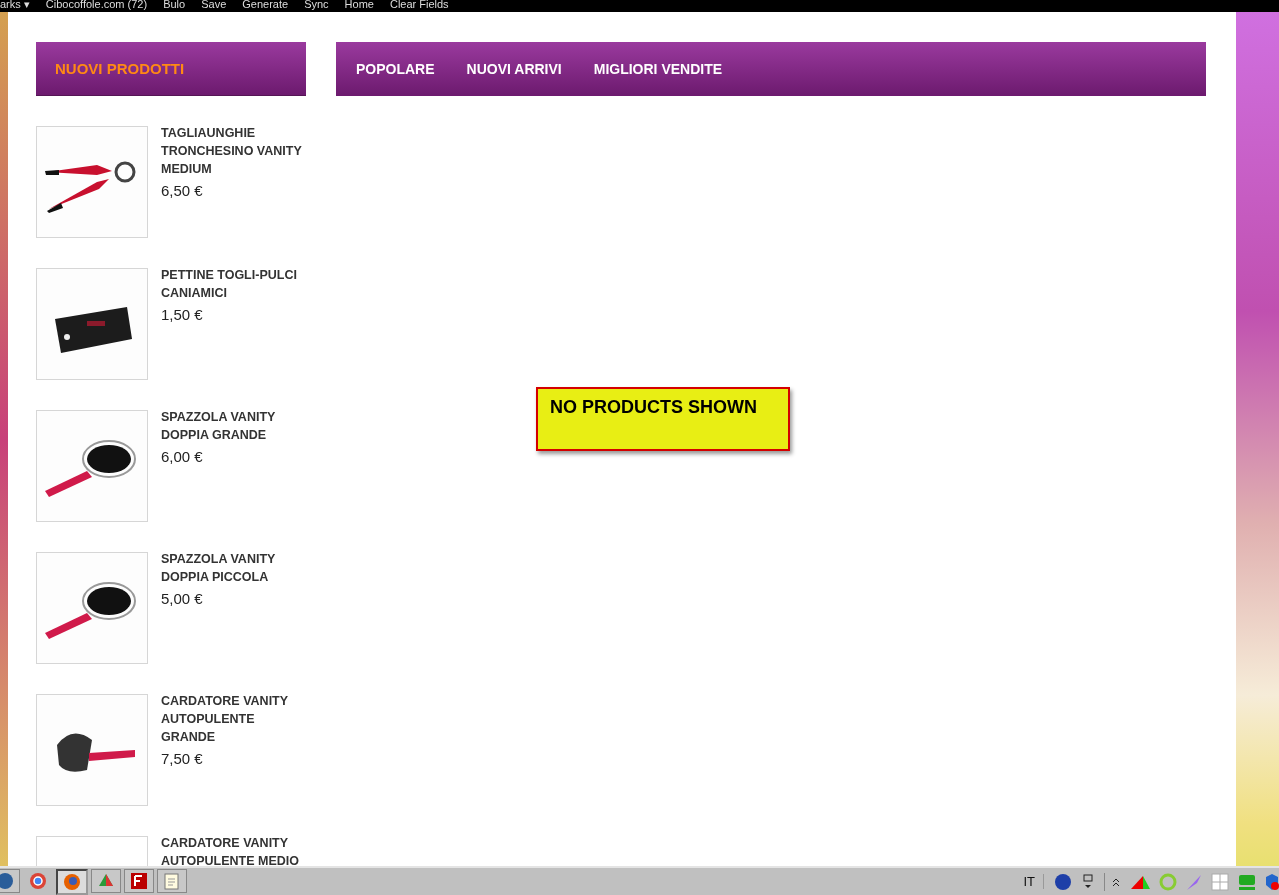  Describe the element at coordinates (233, 850) in the screenshot. I see `product-name: CARDATORE VANITY AUTOPULENTE MEDIO` at that location.